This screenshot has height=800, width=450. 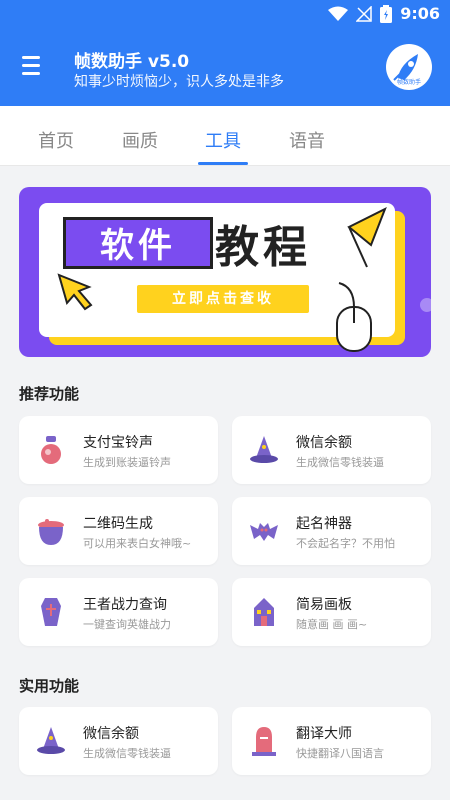 What do you see at coordinates (324, 605) in the screenshot?
I see `card-title: 简易画板` at bounding box center [324, 605].